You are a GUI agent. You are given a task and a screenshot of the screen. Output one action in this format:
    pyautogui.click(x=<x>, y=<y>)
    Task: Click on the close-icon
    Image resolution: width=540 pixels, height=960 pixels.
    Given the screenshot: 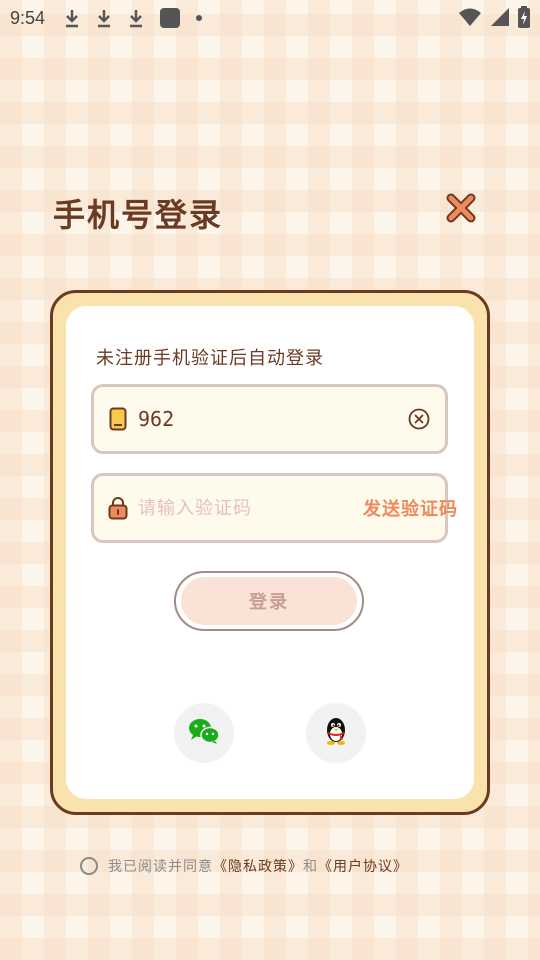 What is the action you would take?
    pyautogui.click(x=461, y=210)
    